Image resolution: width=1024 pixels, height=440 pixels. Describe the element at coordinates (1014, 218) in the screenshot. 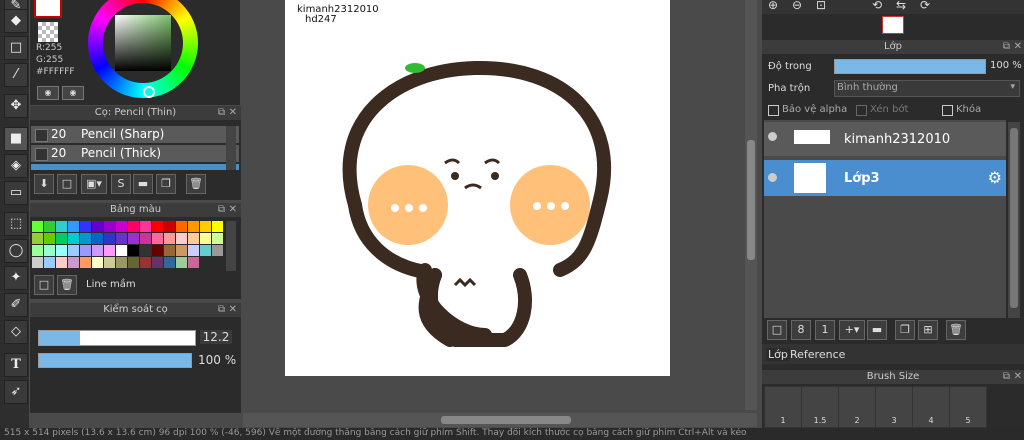

I see `layer-scroll-thumb` at that location.